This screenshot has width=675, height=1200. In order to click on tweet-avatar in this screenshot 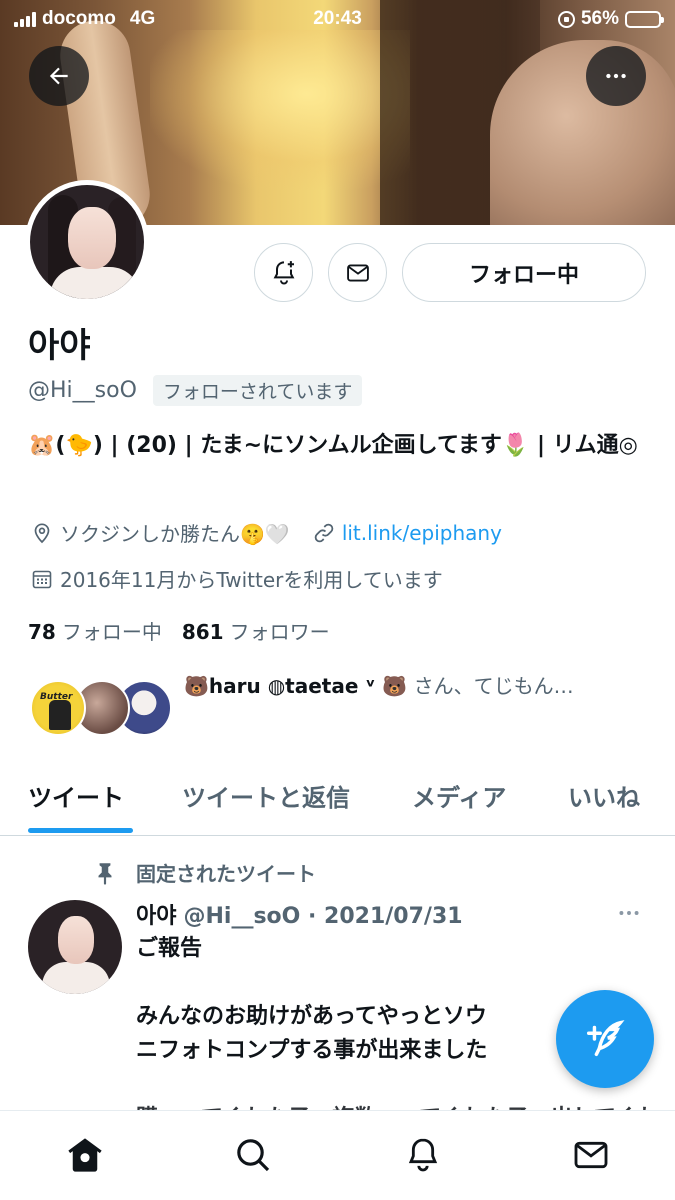, I will do `click(75, 947)`.